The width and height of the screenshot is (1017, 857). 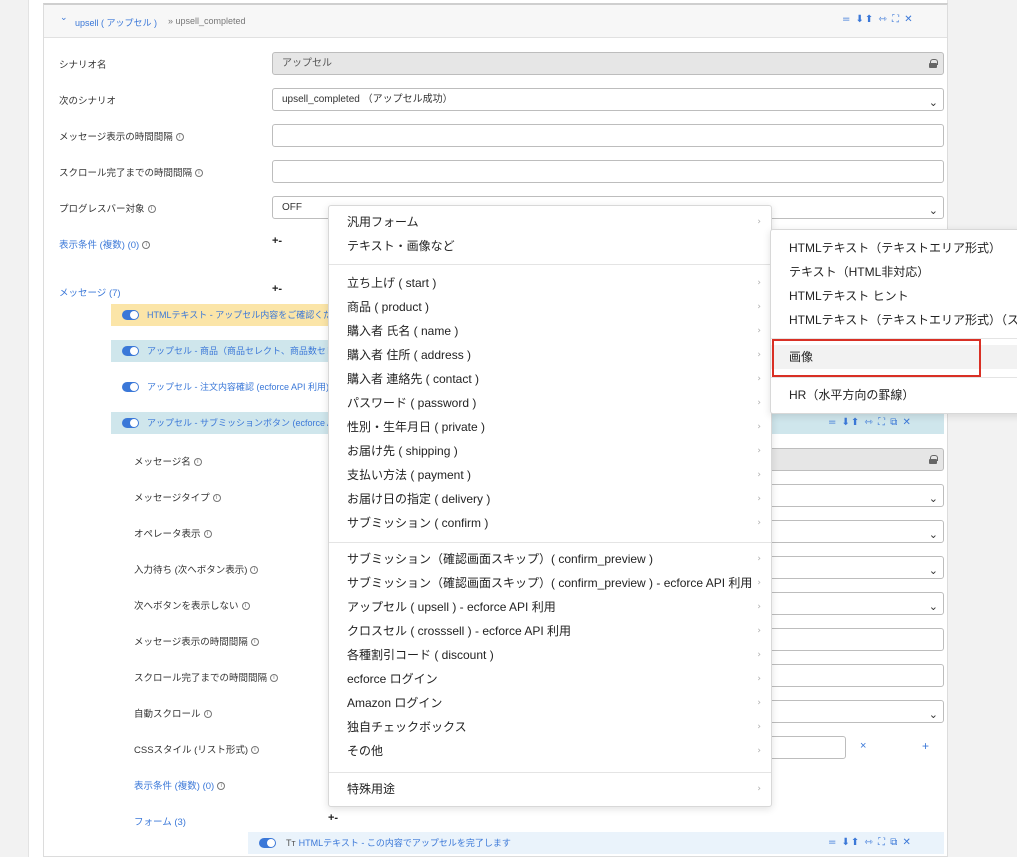 What do you see at coordinates (550, 331) in the screenshot?
I see `menu-item: 購入者 氏名 ( name ) ›` at bounding box center [550, 331].